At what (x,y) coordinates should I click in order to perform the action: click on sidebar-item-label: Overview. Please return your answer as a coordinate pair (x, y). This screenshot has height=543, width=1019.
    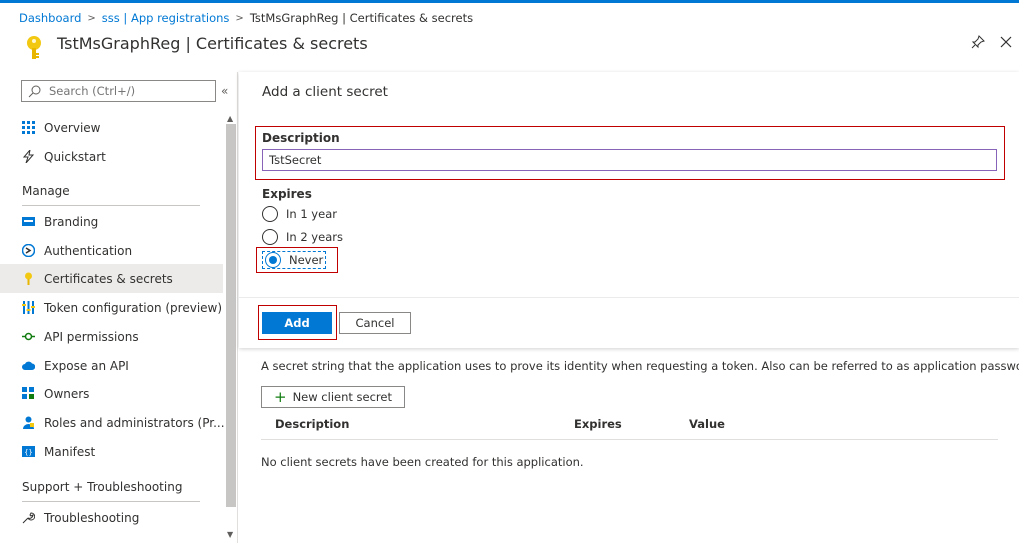
    Looking at the image, I should click on (72, 127).